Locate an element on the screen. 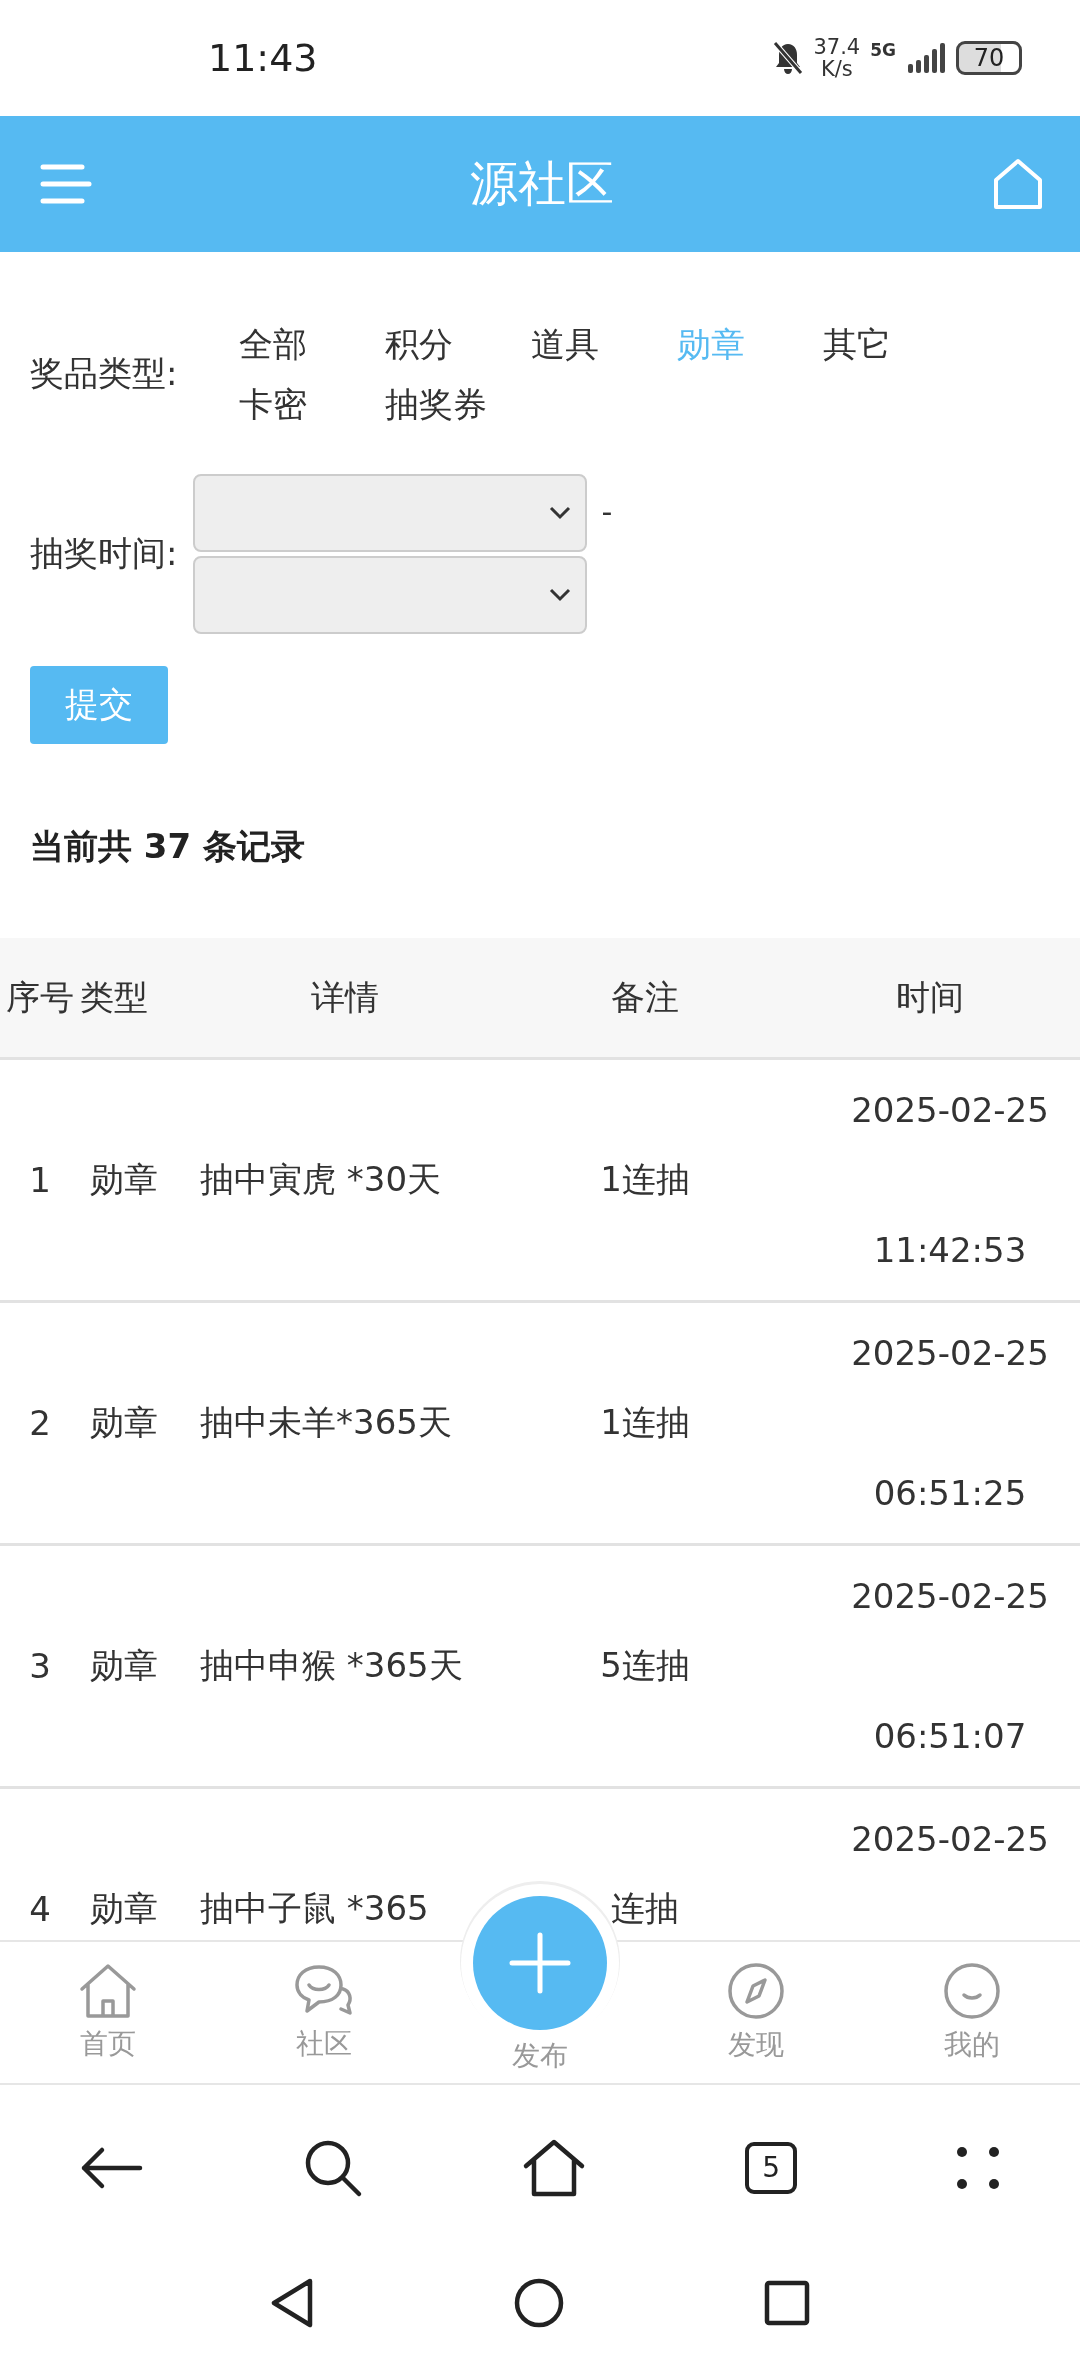 The image size is (1080, 2376). prize-type-option: 抽奖券 is located at coordinates (436, 404).